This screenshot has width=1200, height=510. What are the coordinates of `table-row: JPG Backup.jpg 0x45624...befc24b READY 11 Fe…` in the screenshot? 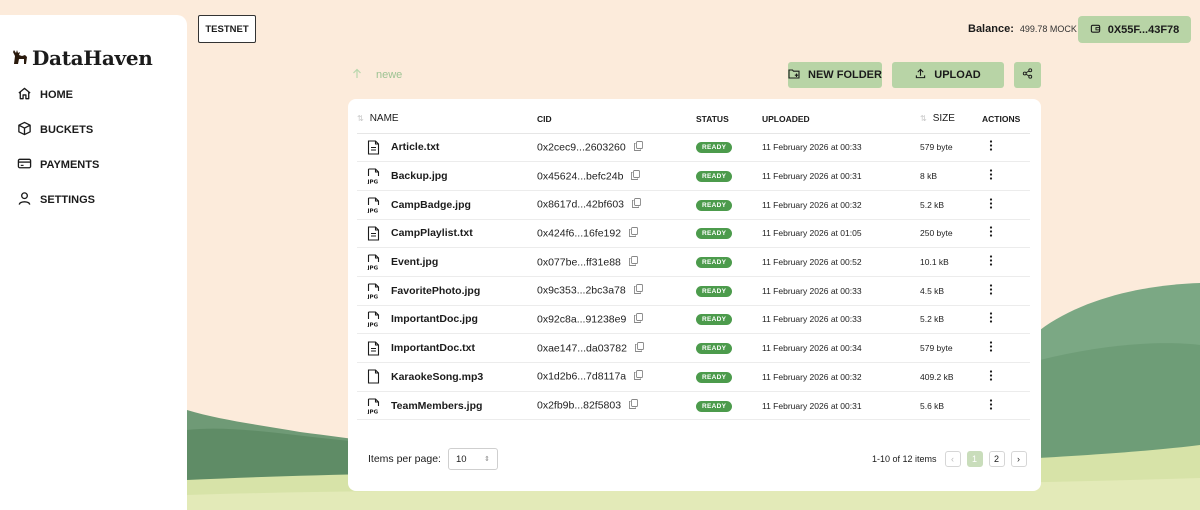 It's located at (693, 176).